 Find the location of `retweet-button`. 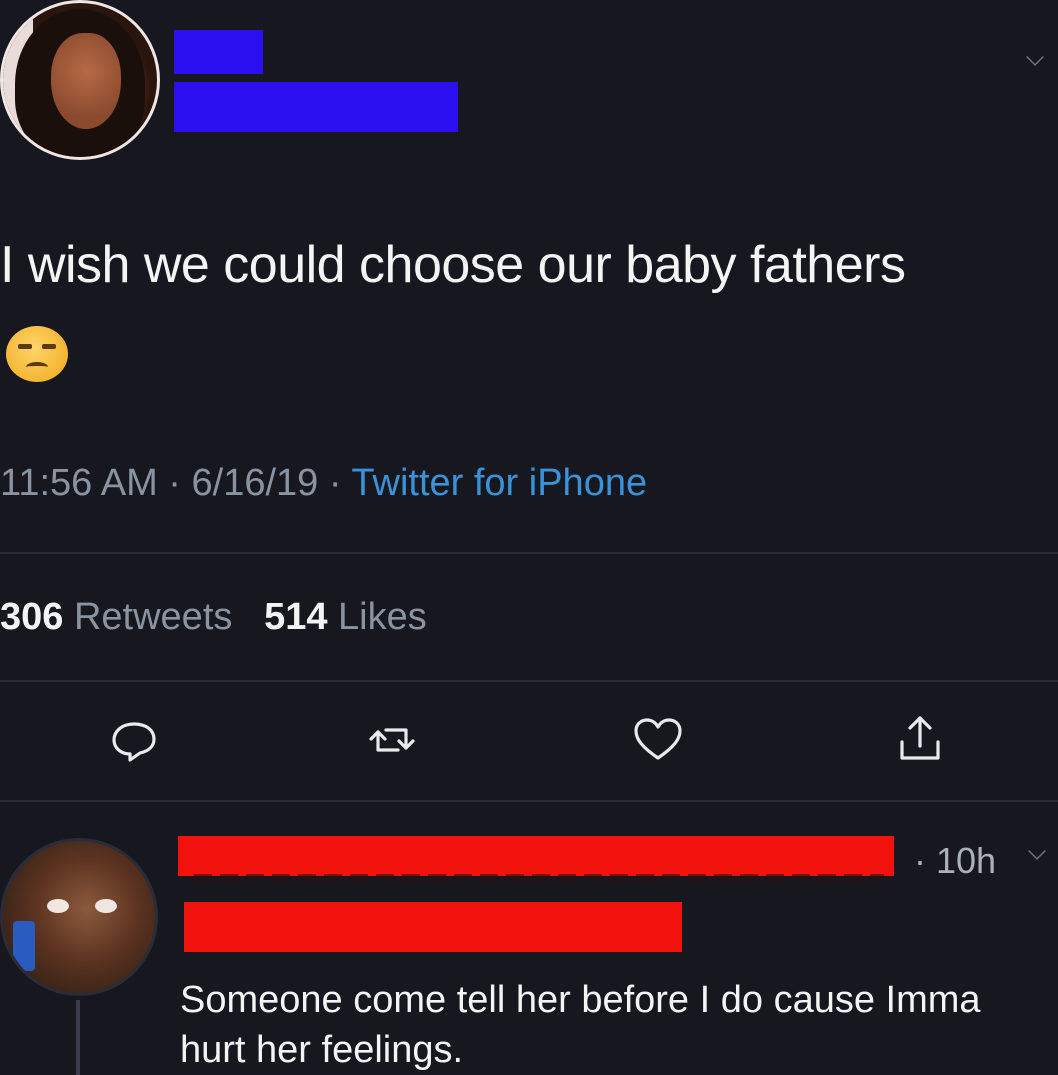

retweet-button is located at coordinates (392, 740).